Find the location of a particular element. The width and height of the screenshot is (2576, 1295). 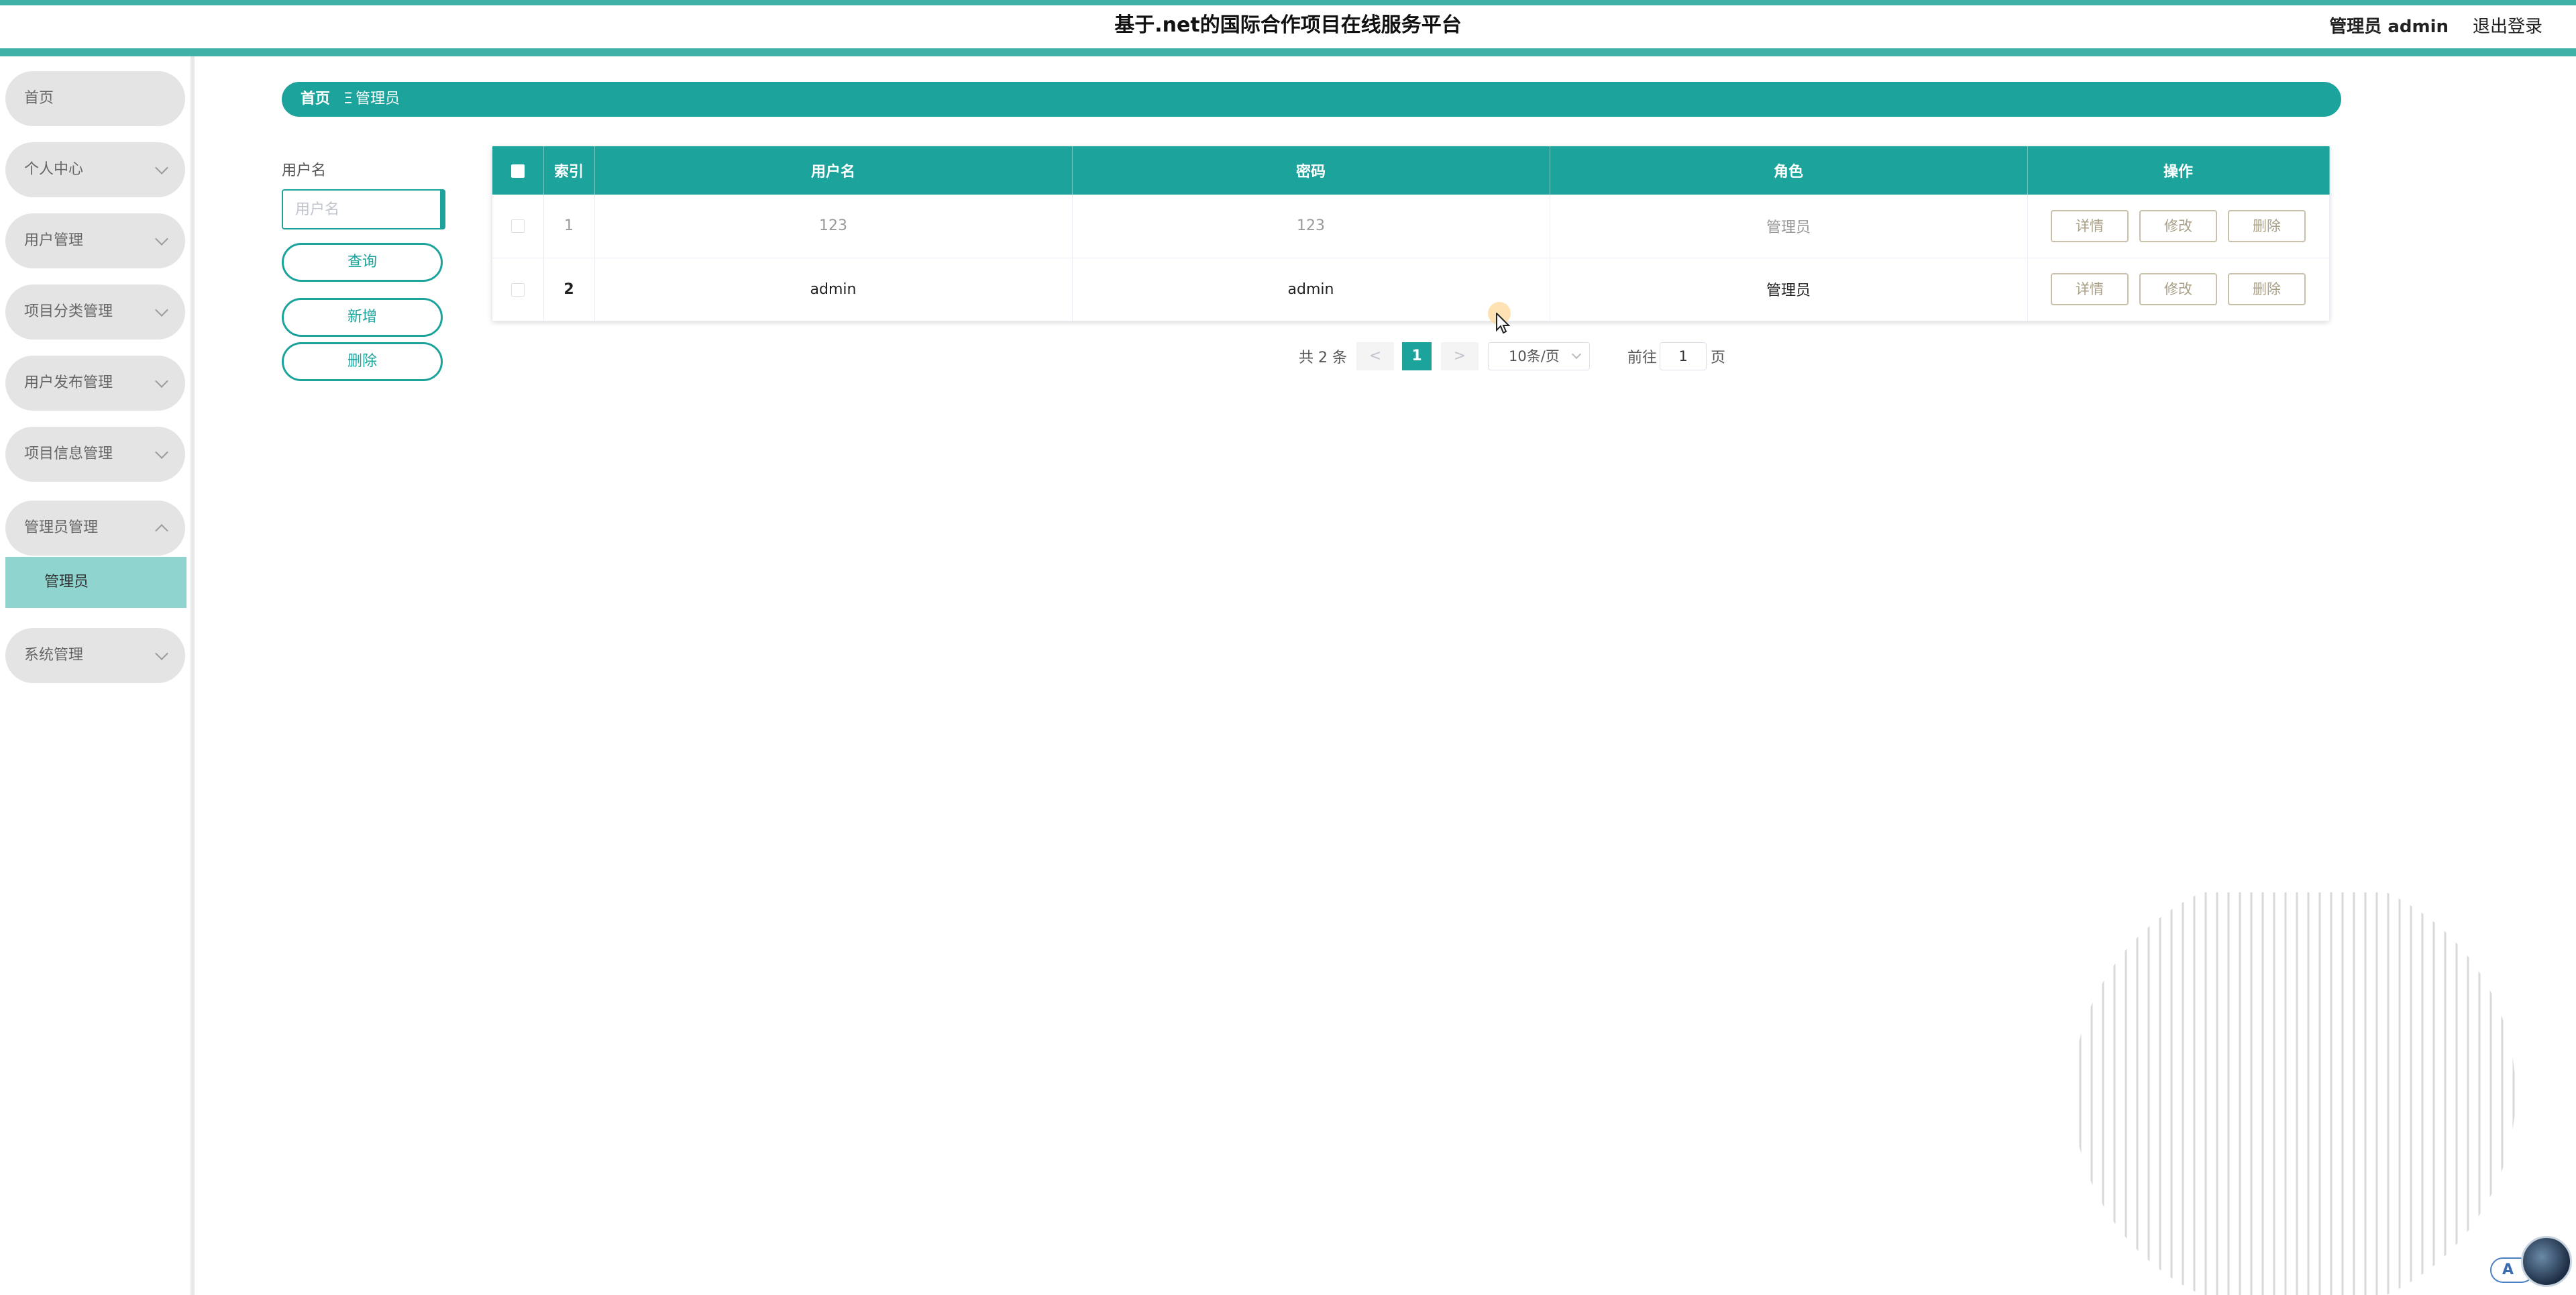

sidebar-item-user-management: 用户管理 is located at coordinates (95, 240).